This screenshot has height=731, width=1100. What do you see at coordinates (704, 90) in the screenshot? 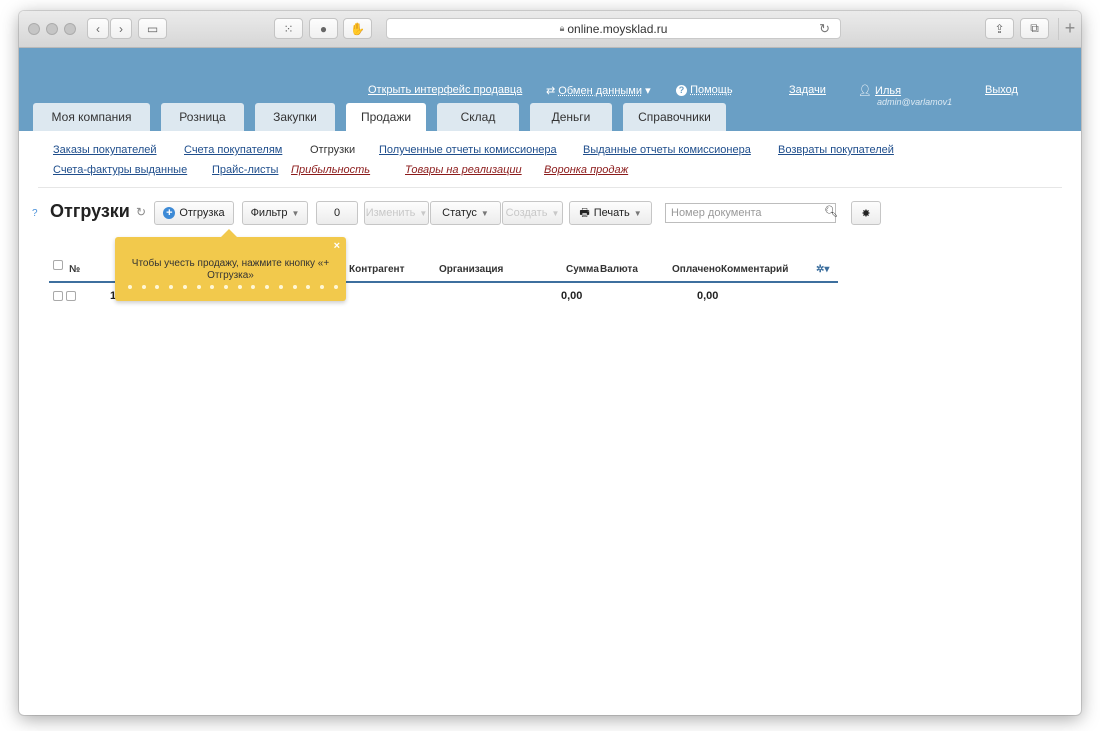
I see `help-link: ? Помощь` at bounding box center [704, 90].